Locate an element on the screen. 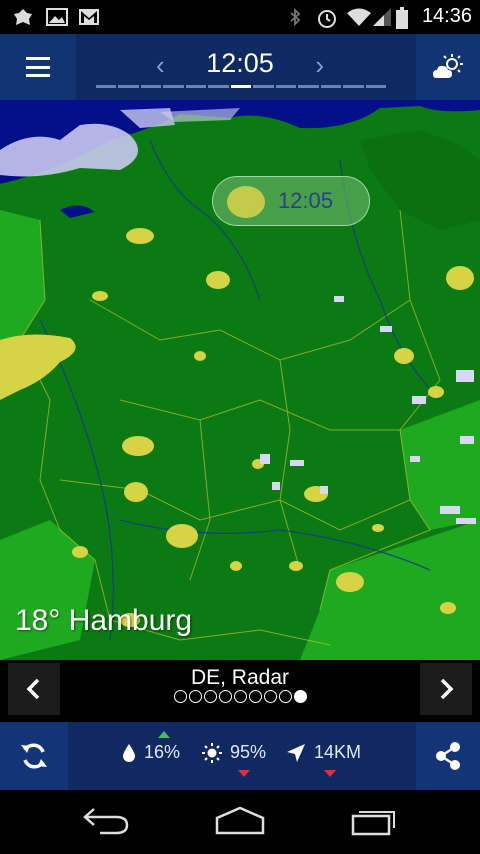 This screenshot has height=854, width=480. sunshine-value: 95% is located at coordinates (248, 752).